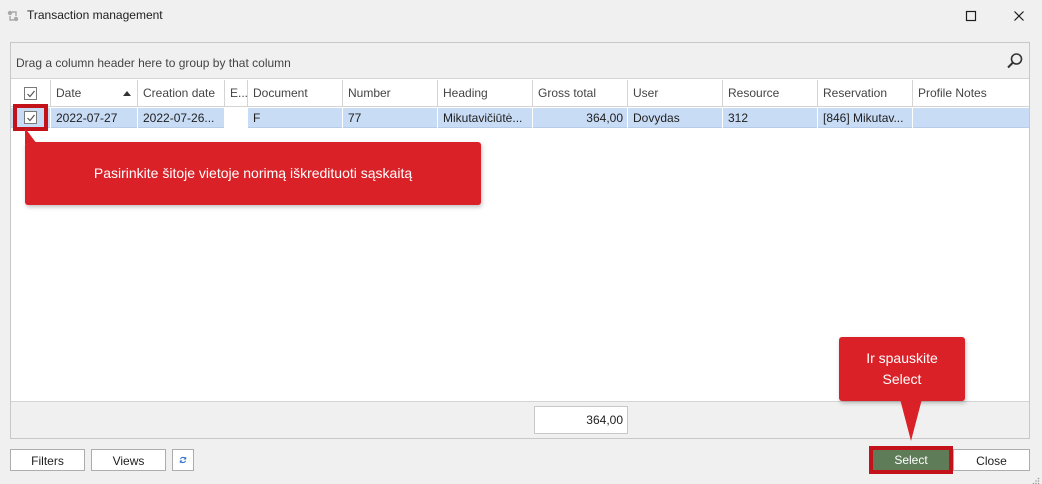  Describe the element at coordinates (47, 460) in the screenshot. I see `filters-button: Filters` at that location.